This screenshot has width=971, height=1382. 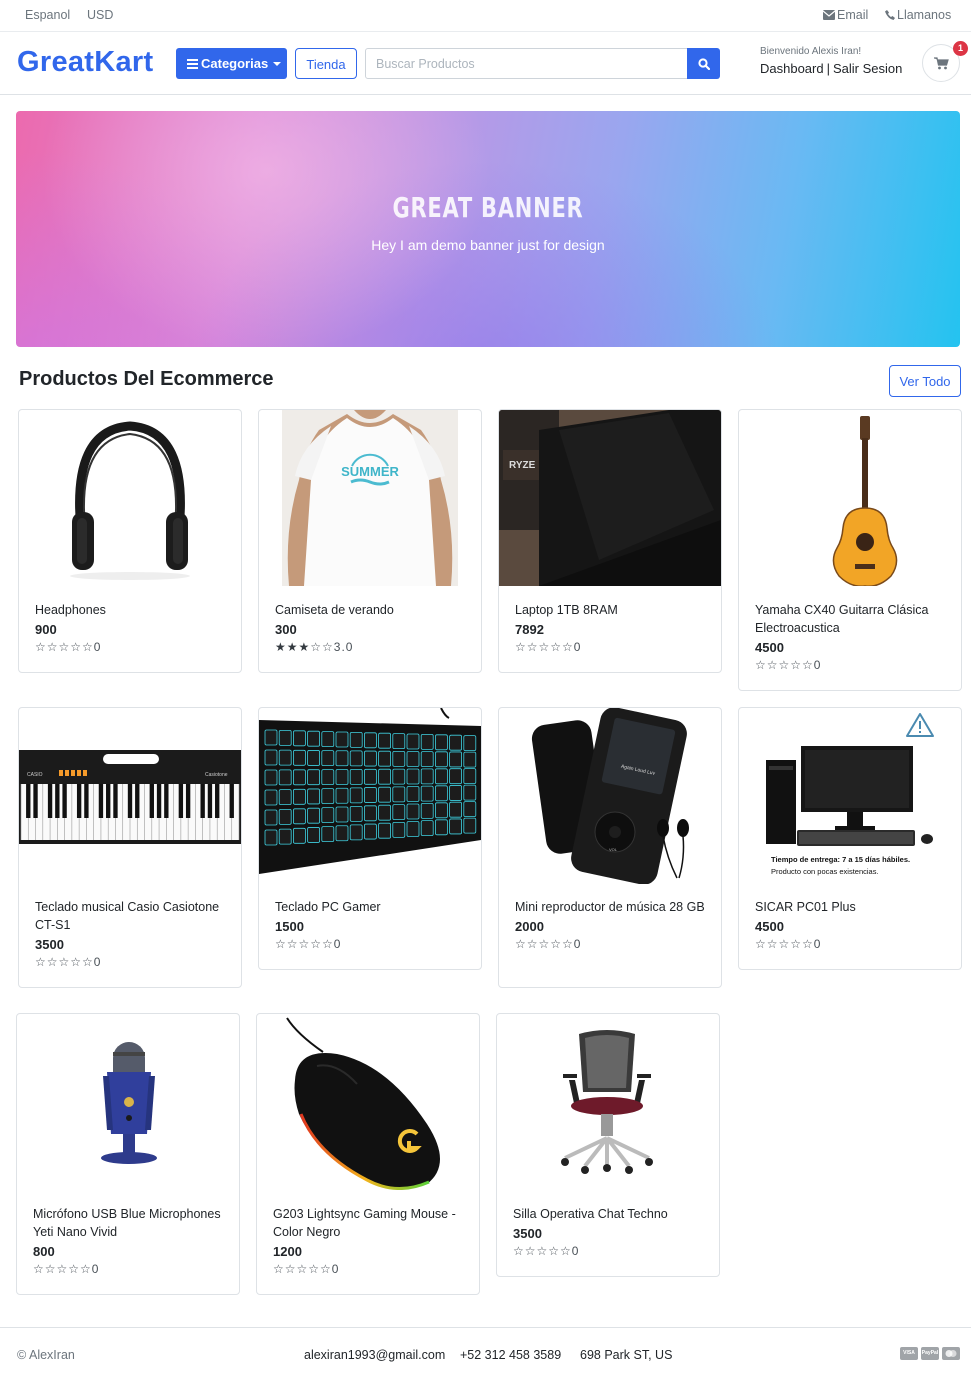 I want to click on product-name: Mini reproductor de música 28 GB, so click(x=613, y=907).